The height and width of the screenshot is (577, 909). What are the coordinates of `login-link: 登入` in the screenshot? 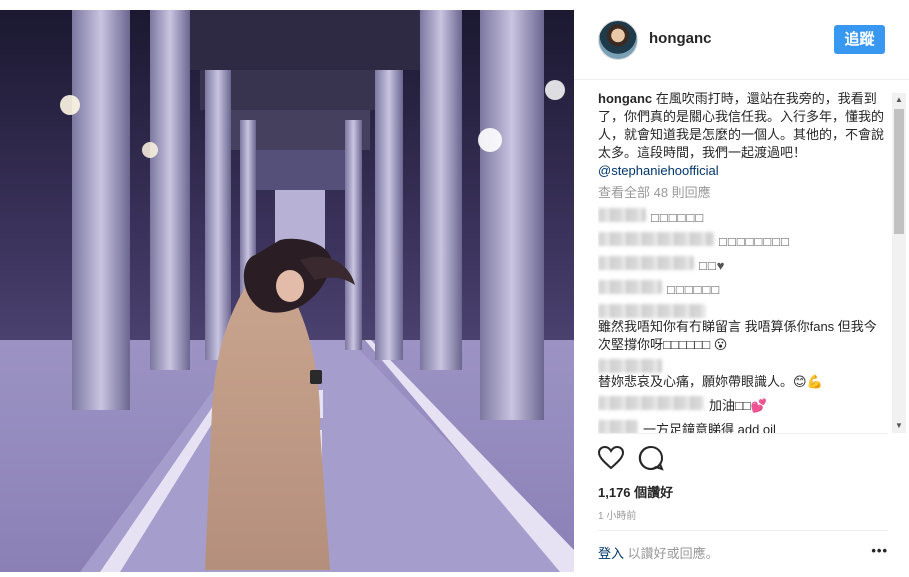 It's located at (611, 553).